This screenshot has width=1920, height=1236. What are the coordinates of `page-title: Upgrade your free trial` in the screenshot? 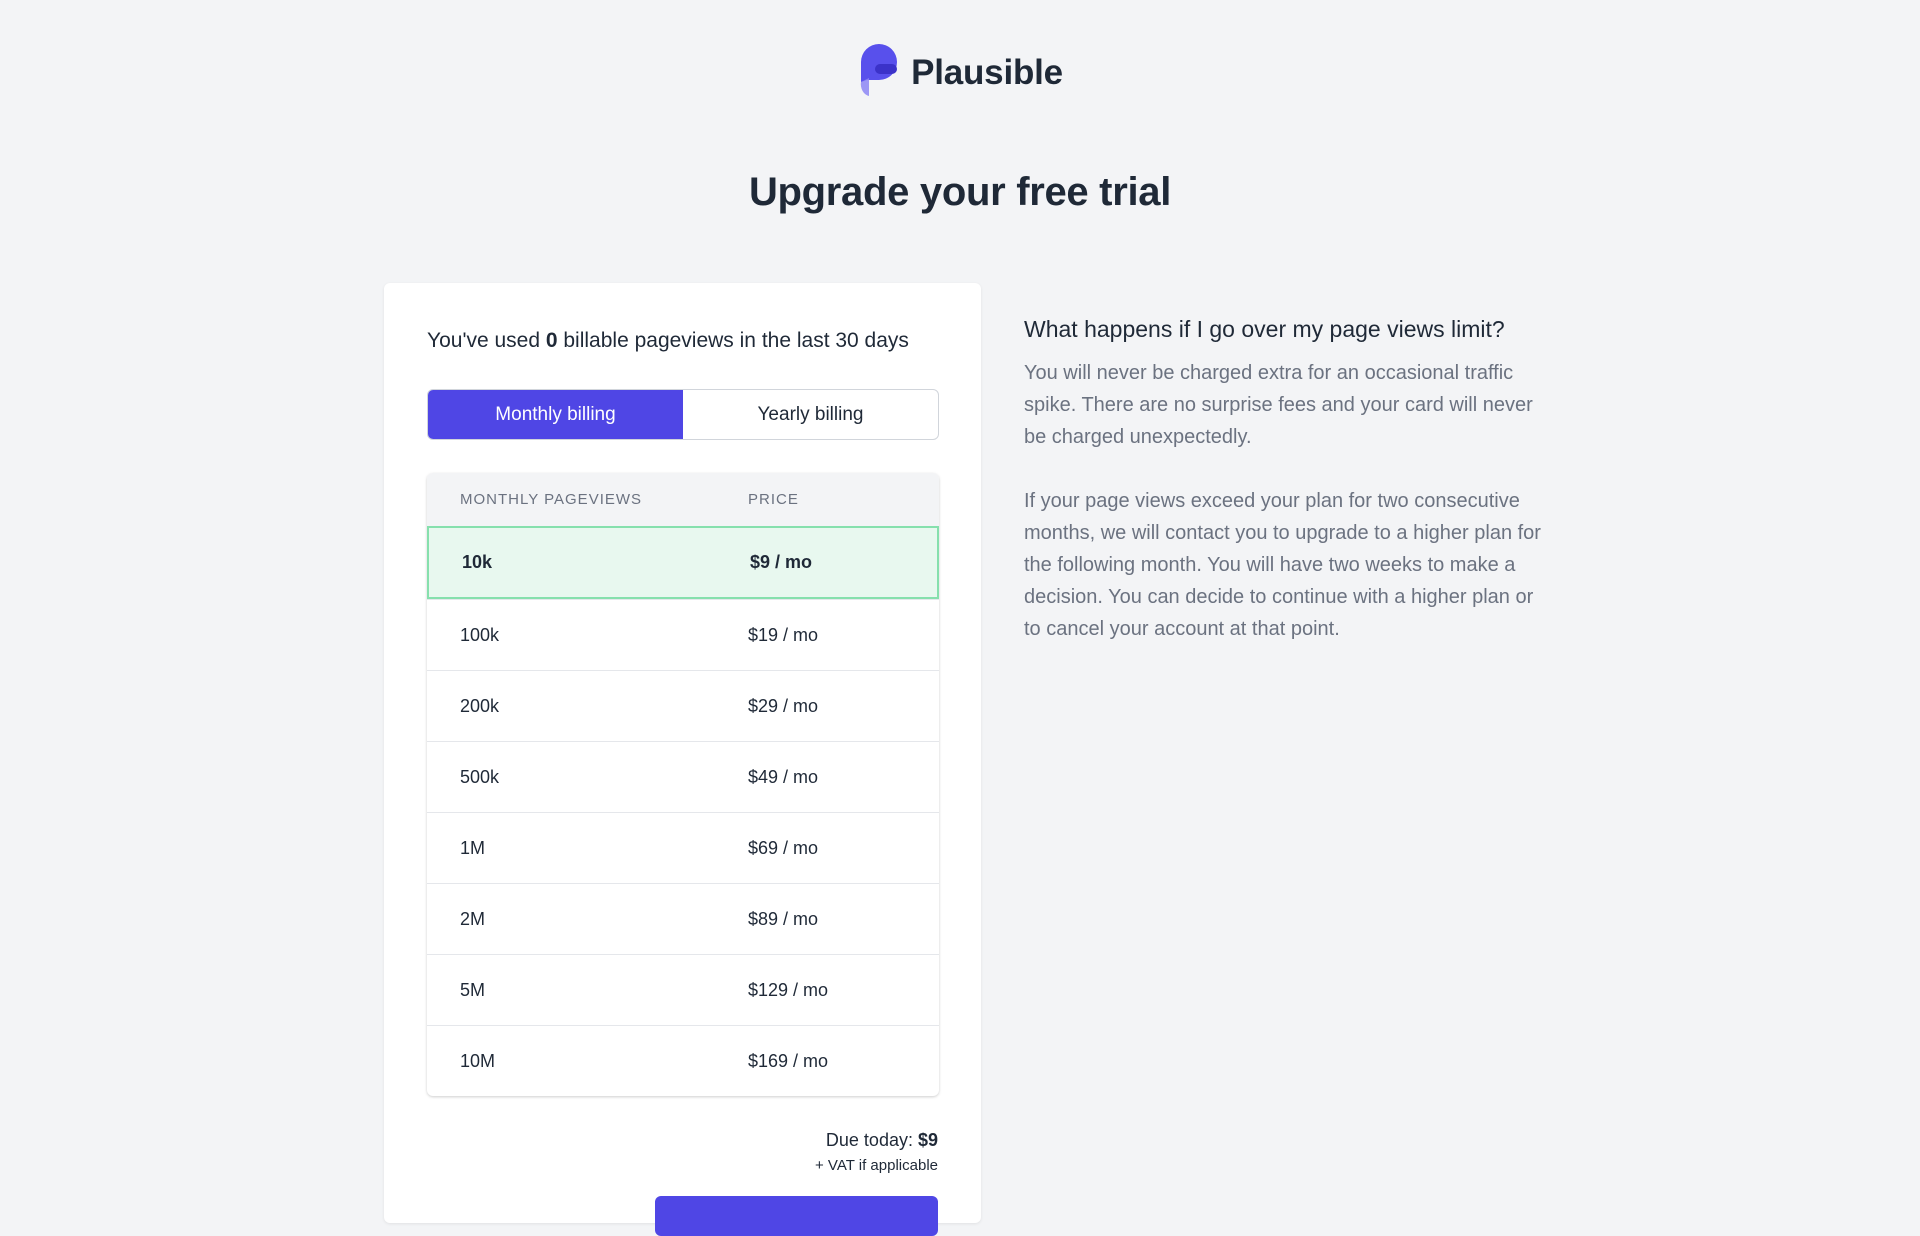 It's located at (960, 192).